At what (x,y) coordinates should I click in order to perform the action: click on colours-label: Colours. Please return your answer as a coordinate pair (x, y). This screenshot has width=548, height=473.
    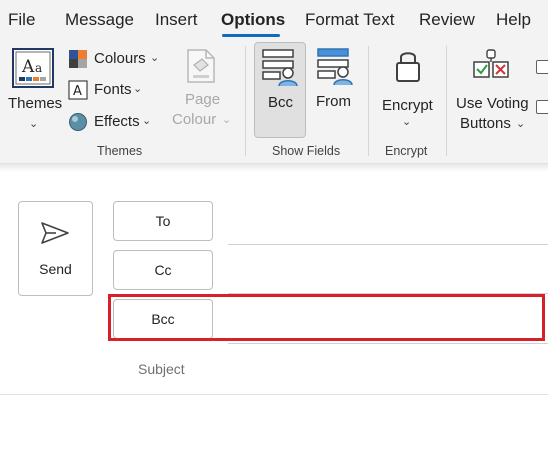
    Looking at the image, I should click on (120, 58).